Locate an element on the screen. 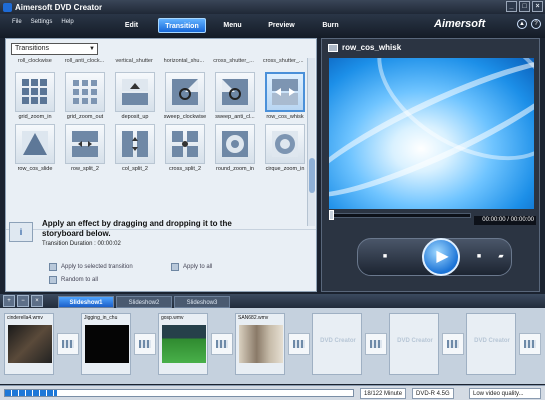  tab-slideshow1: Slideshow1 is located at coordinates (86, 302).